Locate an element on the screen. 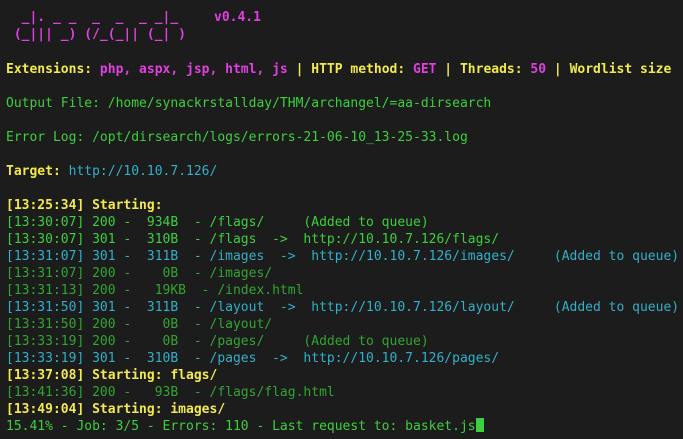 Image resolution: width=683 pixels, height=439 pixels. log-line: [13:31:07] 200 - 0B - /images/ is located at coordinates (139, 273).